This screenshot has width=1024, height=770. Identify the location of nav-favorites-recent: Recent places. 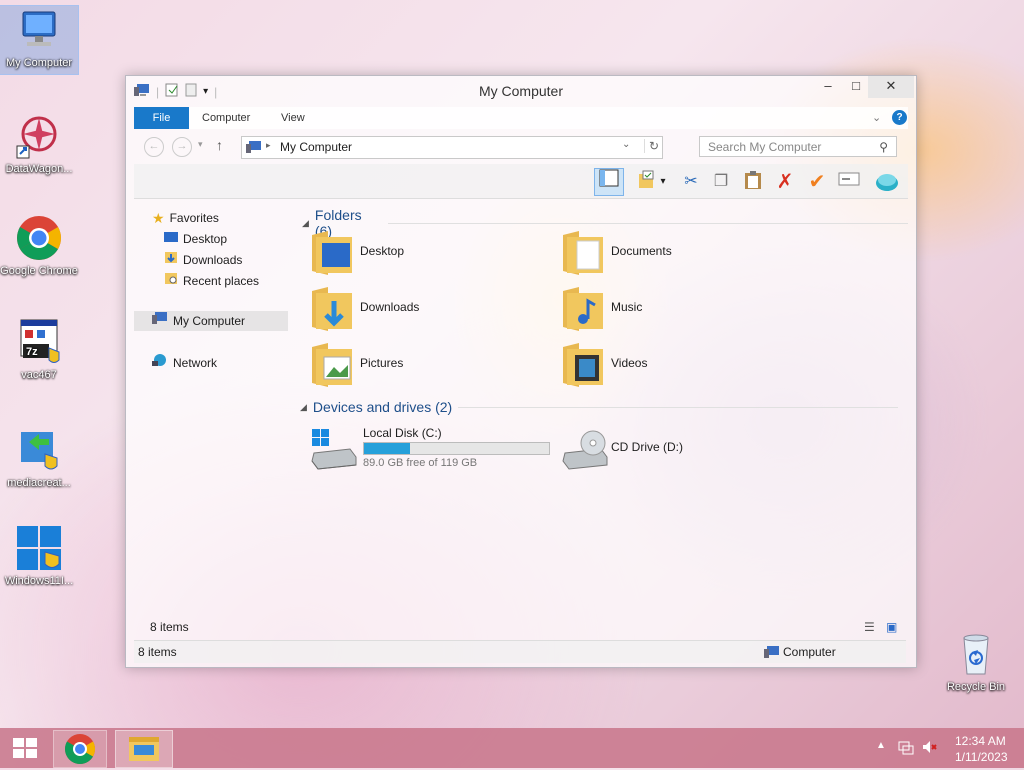
(211, 281).